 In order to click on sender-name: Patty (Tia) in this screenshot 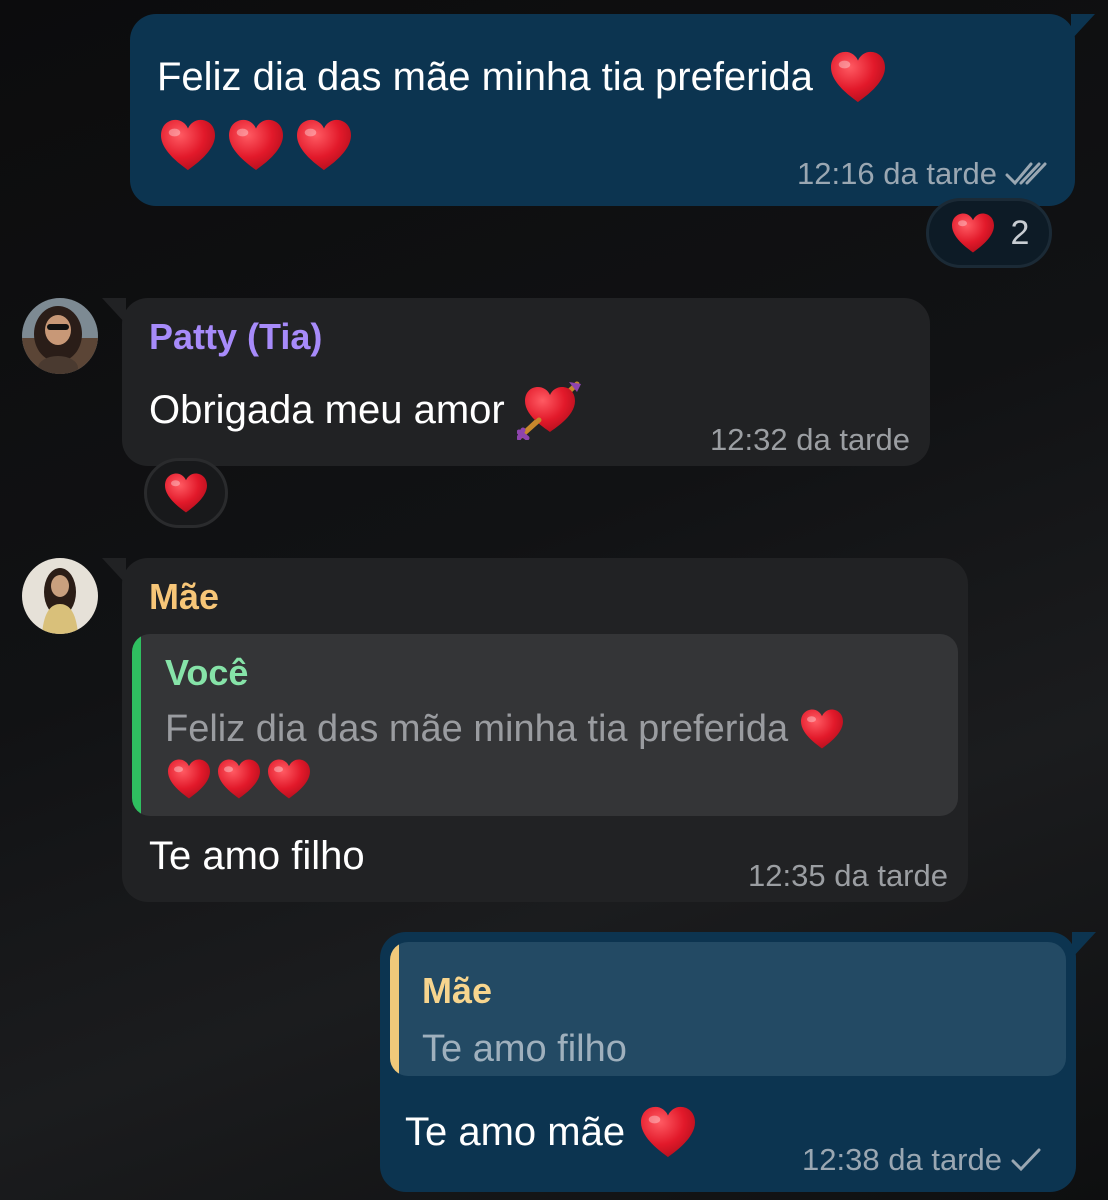, I will do `click(236, 336)`.